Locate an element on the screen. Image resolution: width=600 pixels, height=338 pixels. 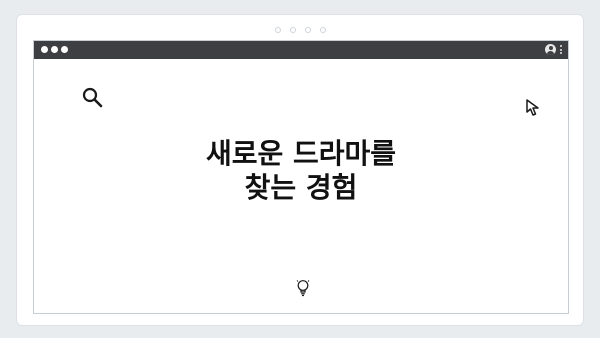
kebab-menu-icon is located at coordinates (561, 49).